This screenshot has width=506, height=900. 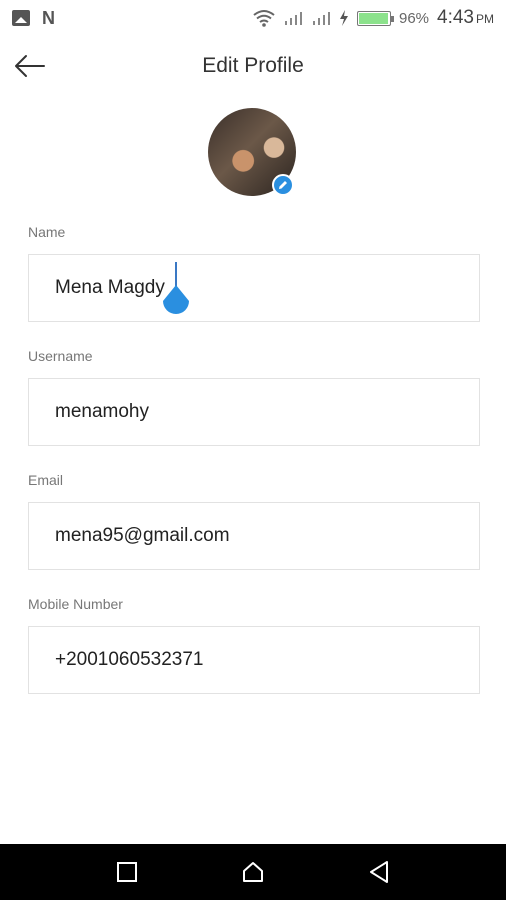 What do you see at coordinates (485, 19) in the screenshot?
I see `clock-ampm: PM` at bounding box center [485, 19].